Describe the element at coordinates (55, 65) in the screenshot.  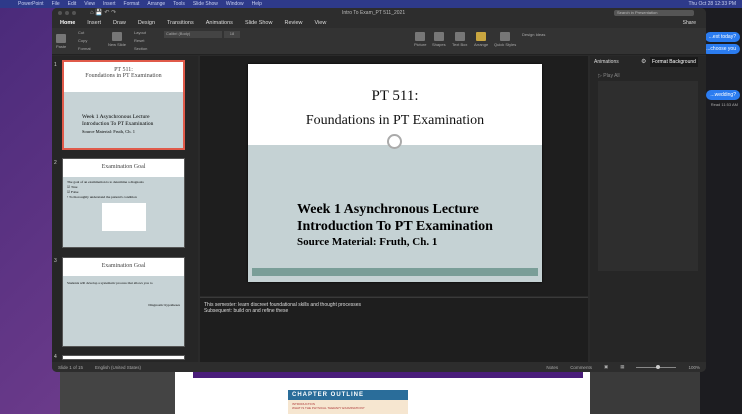
I see `slide-number: 1` at that location.